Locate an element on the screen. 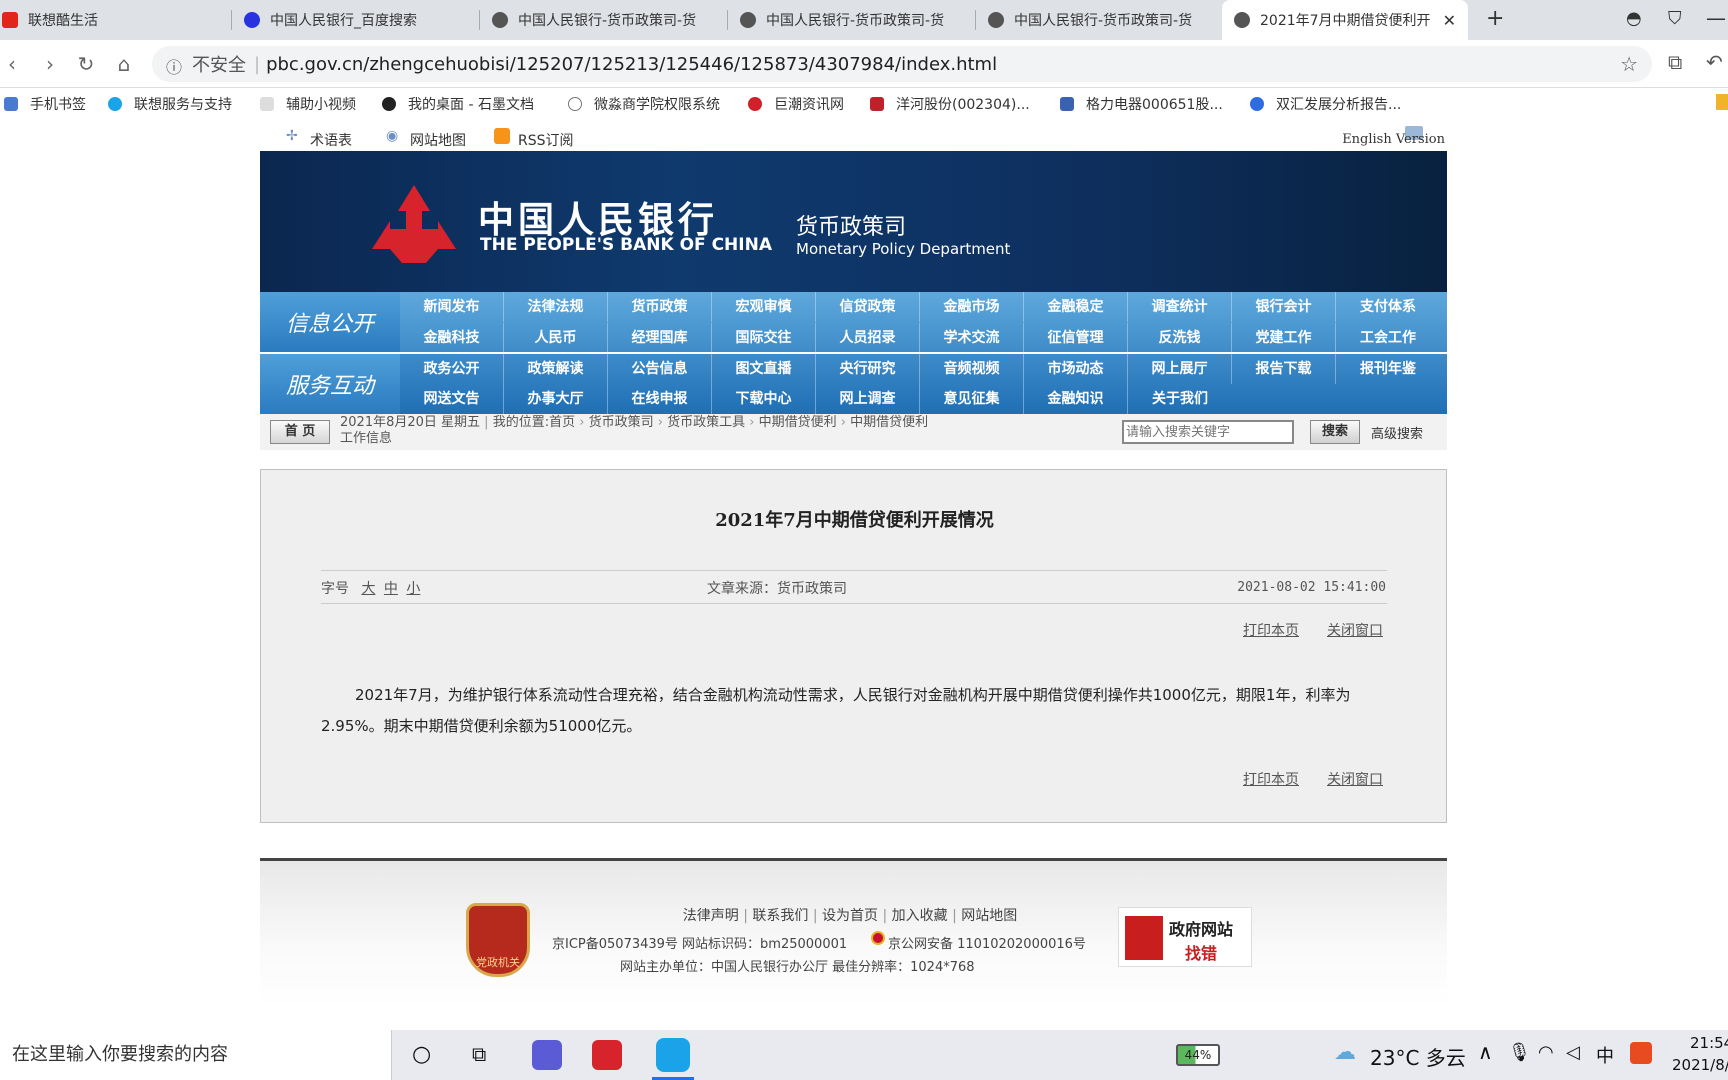 This screenshot has width=1728, height=1080. font-medium-link: 中 is located at coordinates (391, 589).